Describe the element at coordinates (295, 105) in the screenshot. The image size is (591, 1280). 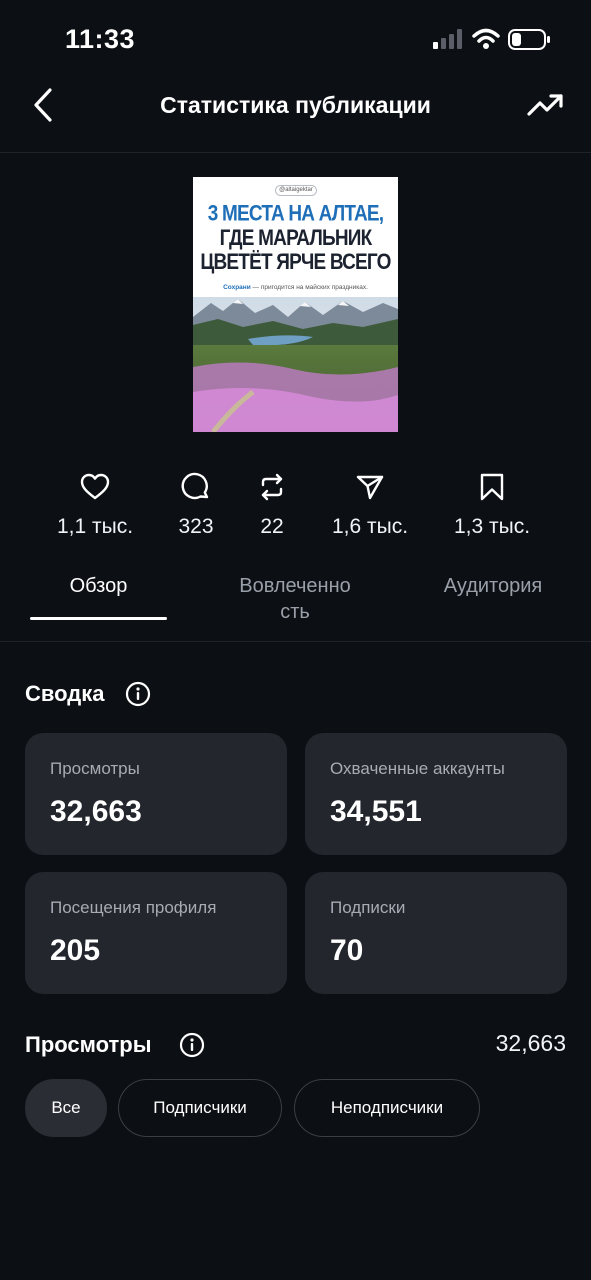
I see `page-title: Статистика публикации` at that location.